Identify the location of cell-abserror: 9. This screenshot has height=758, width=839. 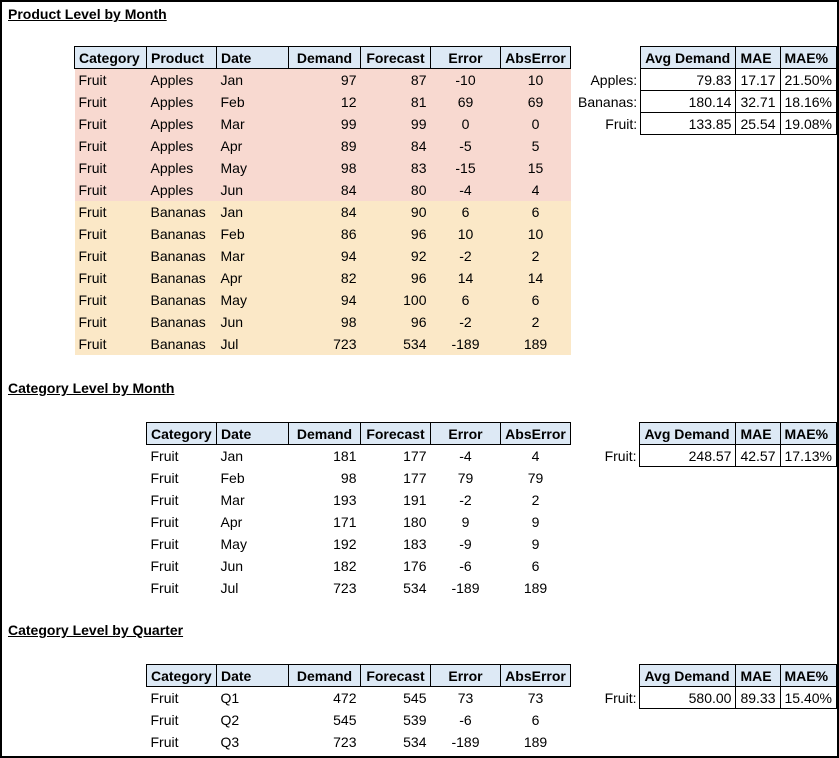
(536, 522).